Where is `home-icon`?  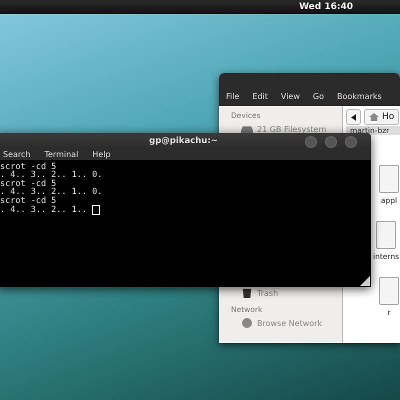
home-icon is located at coordinates (374, 117).